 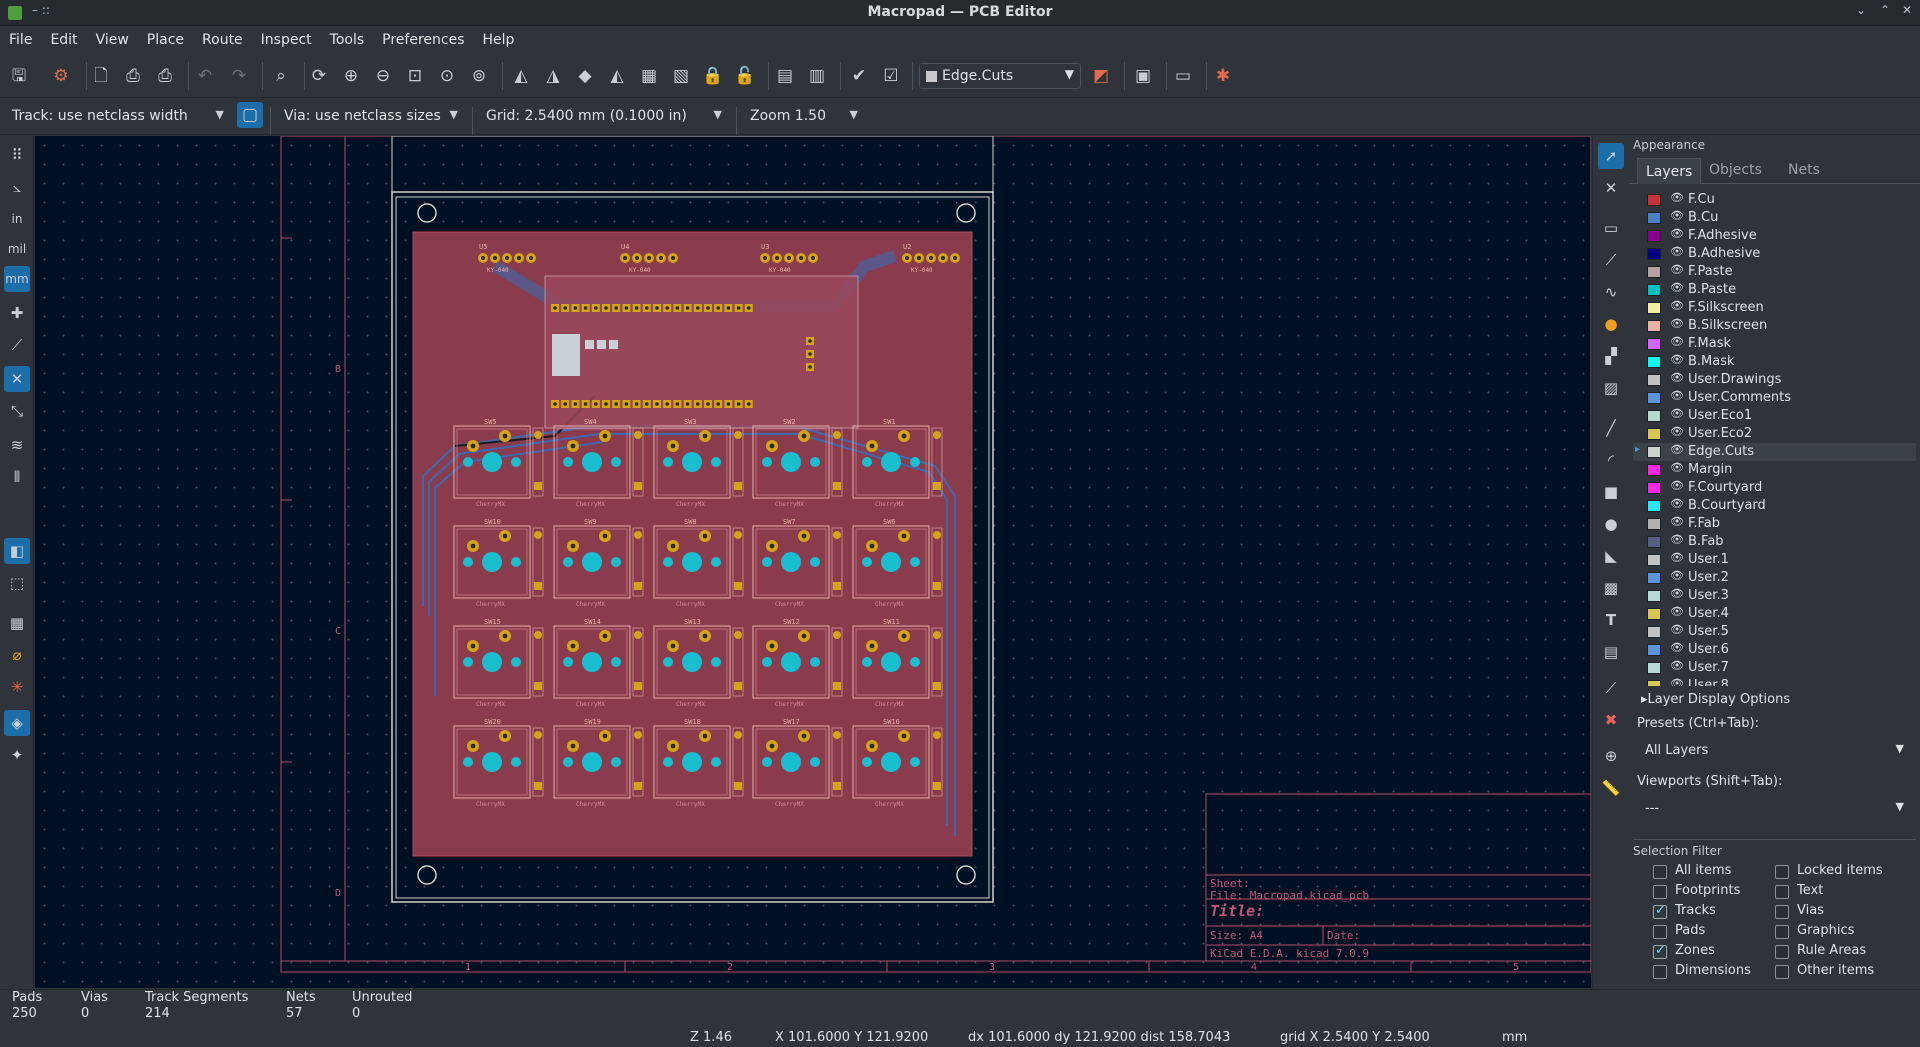 I want to click on drc-check-icon: ☑, so click(x=891, y=76).